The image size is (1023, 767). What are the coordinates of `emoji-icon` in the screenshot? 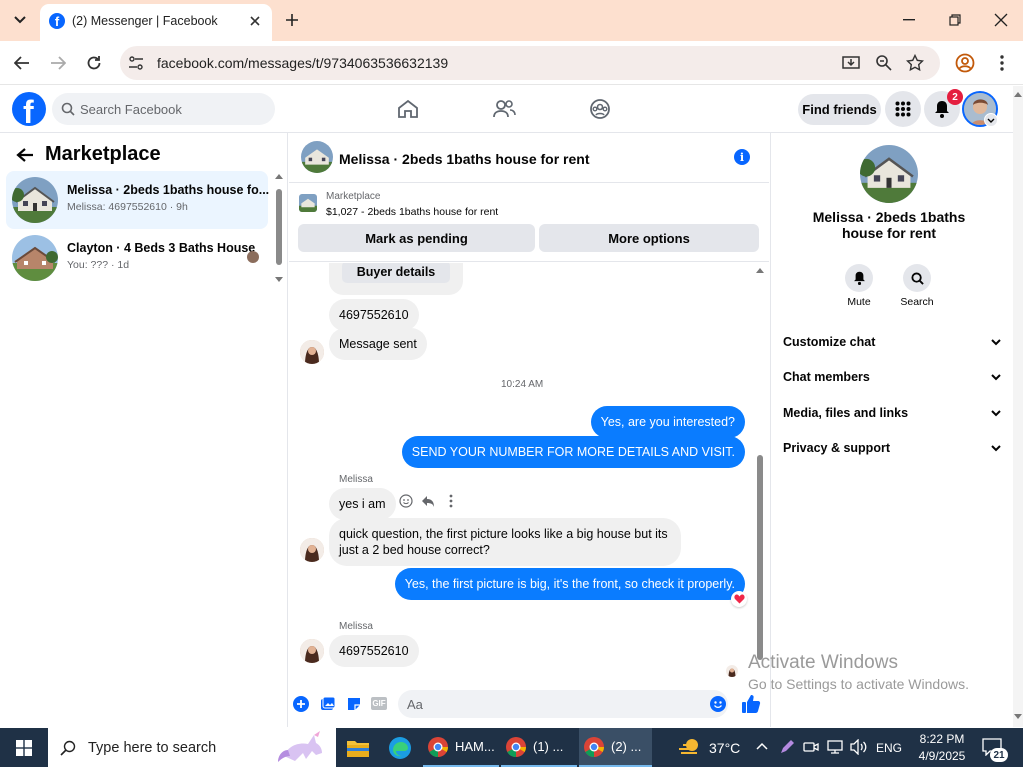 It's located at (718, 704).